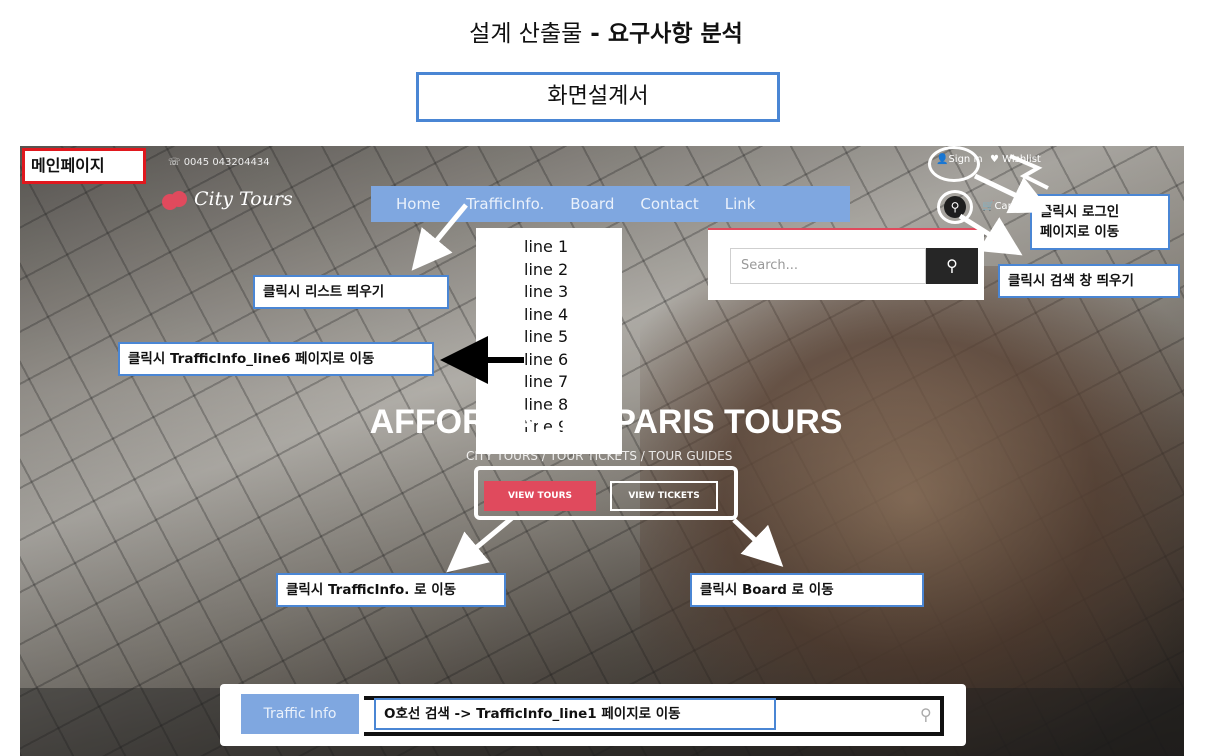 The image size is (1212, 756). I want to click on hero-title: AFFORDABLE PARIS TOURS, so click(606, 422).